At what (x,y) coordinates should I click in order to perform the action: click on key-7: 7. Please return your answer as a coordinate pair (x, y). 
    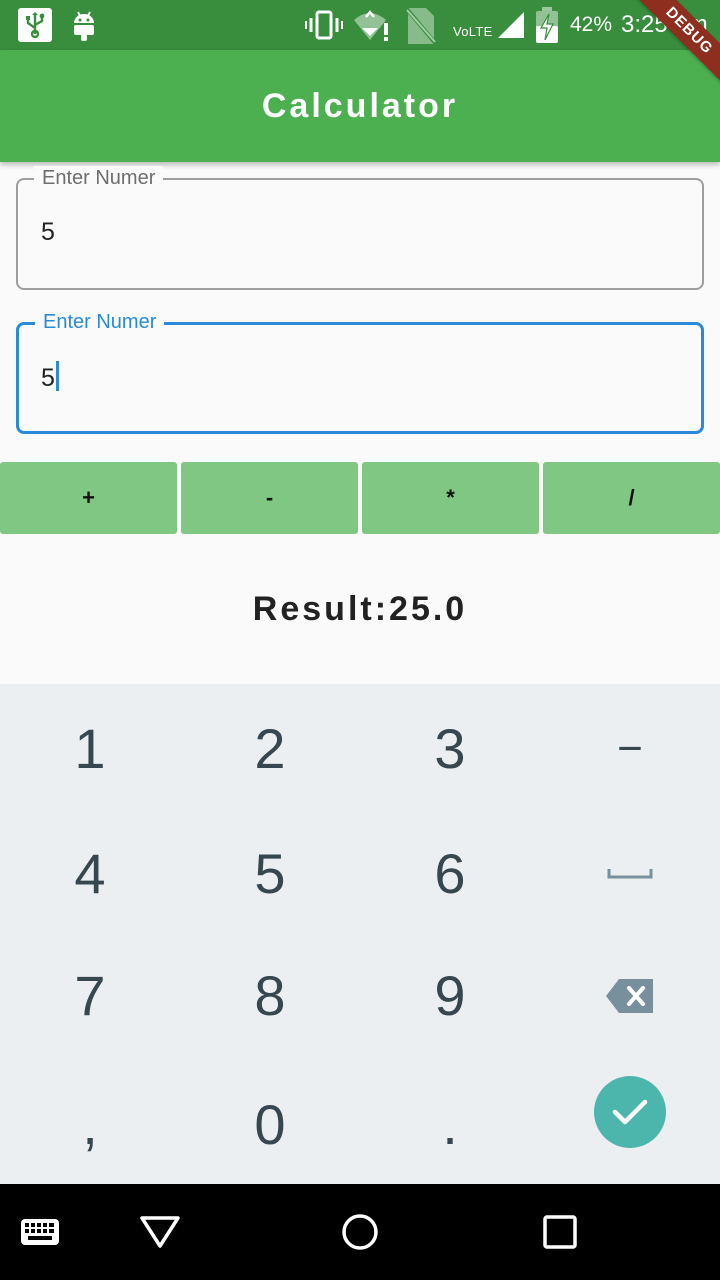
    Looking at the image, I should click on (90, 995).